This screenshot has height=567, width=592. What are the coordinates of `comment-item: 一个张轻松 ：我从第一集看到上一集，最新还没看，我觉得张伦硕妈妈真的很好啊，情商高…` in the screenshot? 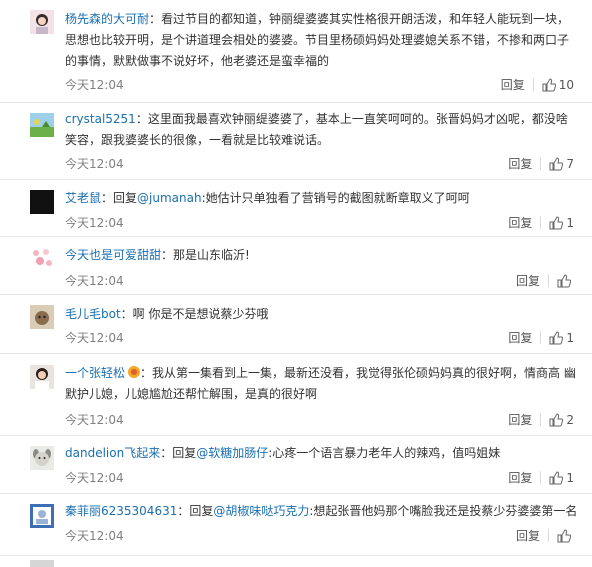 It's located at (296, 395).